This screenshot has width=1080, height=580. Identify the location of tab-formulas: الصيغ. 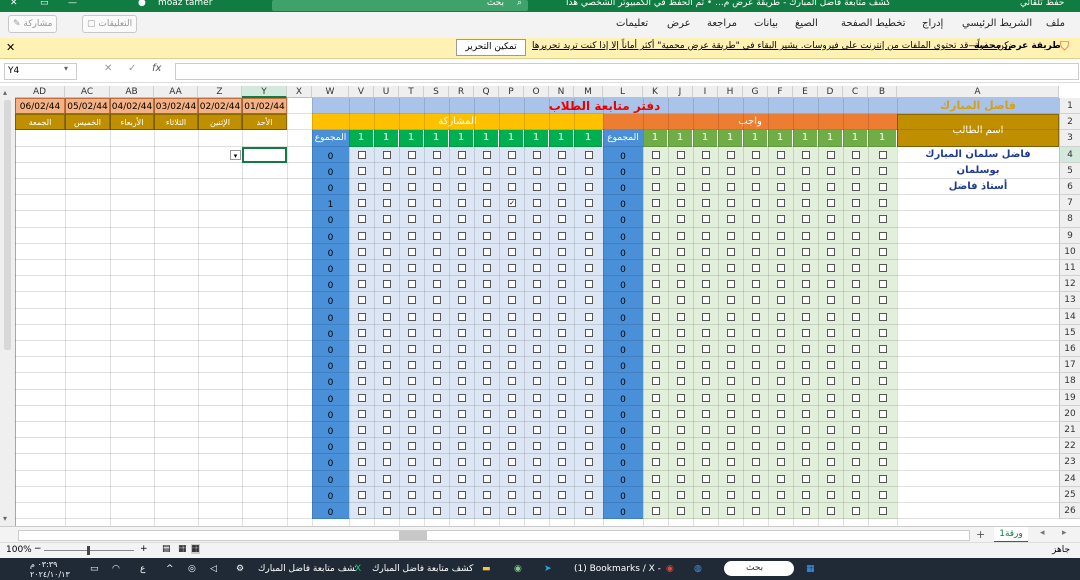
(806, 23).